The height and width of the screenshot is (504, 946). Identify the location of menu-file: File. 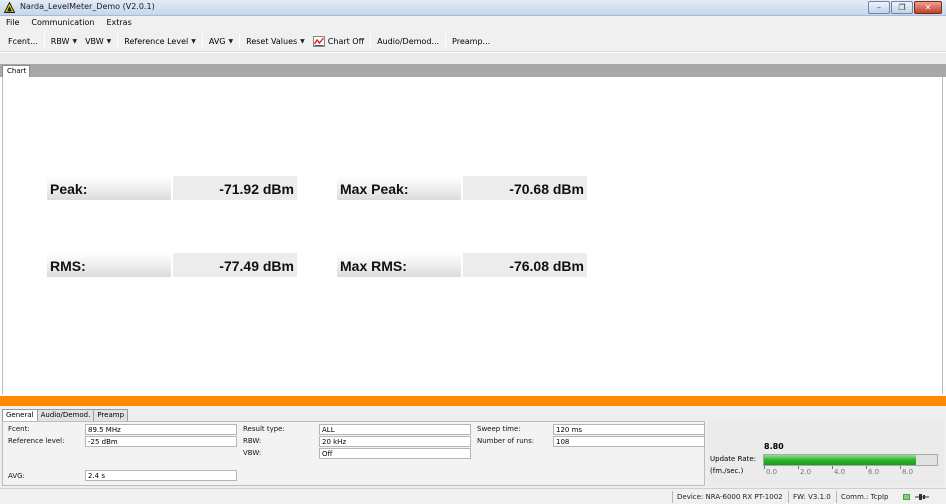
(12, 23).